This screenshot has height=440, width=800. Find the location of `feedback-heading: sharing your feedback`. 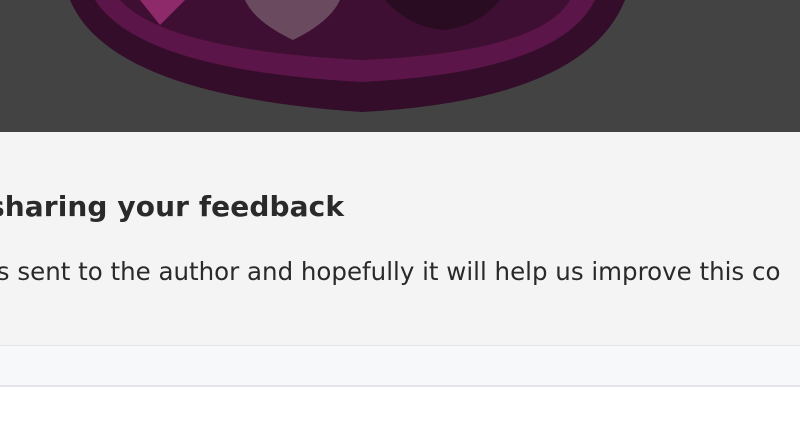

feedback-heading: sharing your feedback is located at coordinates (172, 206).